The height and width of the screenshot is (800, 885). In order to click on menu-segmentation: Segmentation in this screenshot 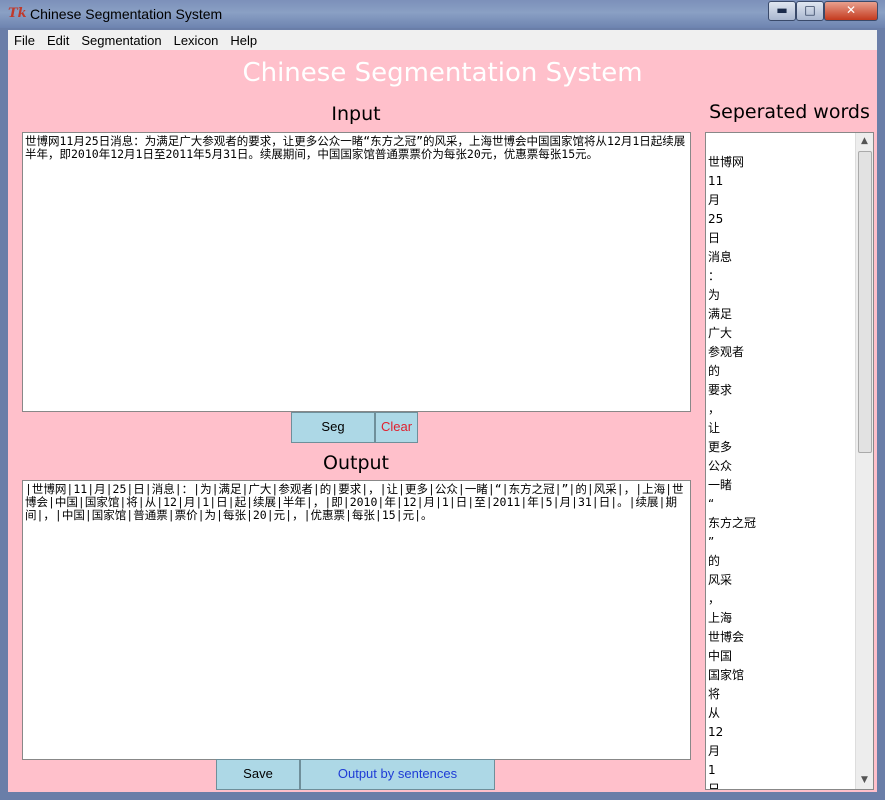, I will do `click(121, 40)`.